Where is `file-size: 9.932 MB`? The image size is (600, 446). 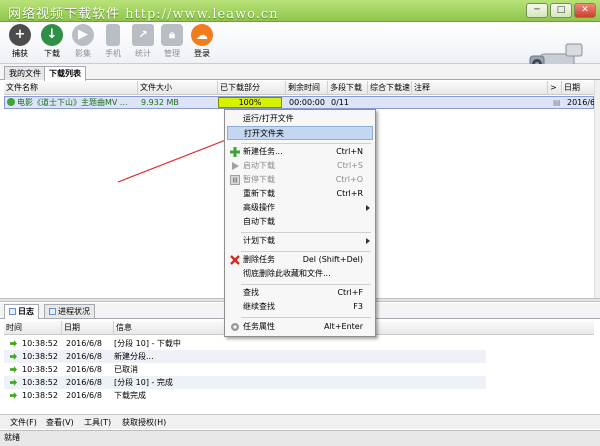
file-size: 9.932 MB is located at coordinates (160, 102).